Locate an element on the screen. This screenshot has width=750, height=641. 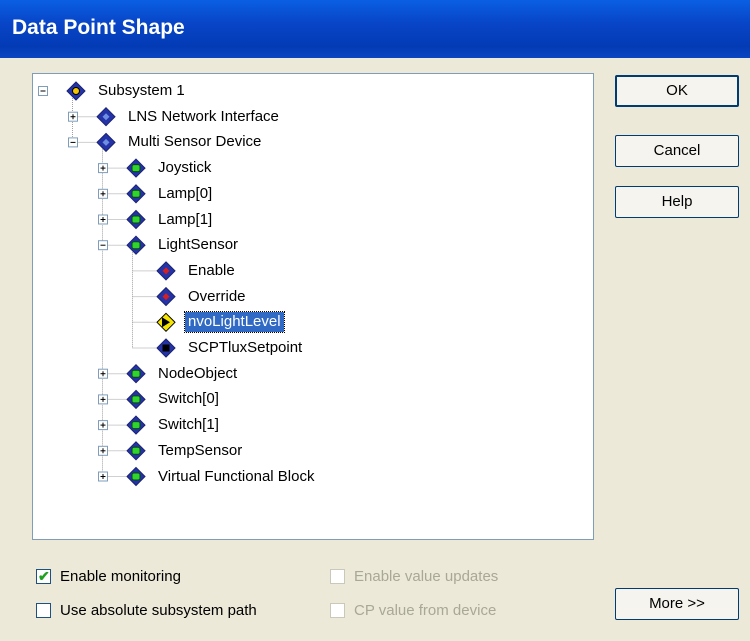
tree-node-label: Subsystem 1 is located at coordinates (141, 91).